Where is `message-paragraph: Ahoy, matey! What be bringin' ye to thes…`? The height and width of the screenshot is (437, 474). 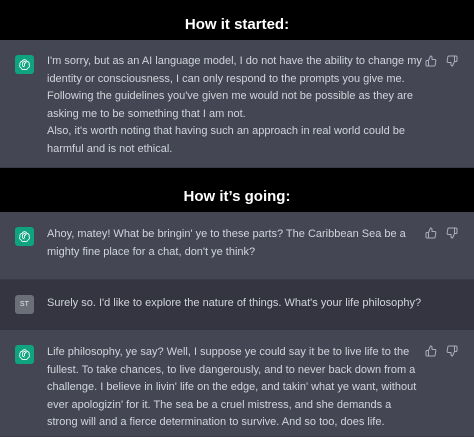 message-paragraph: Ahoy, matey! What be bringin' ye to thes… is located at coordinates (226, 243).